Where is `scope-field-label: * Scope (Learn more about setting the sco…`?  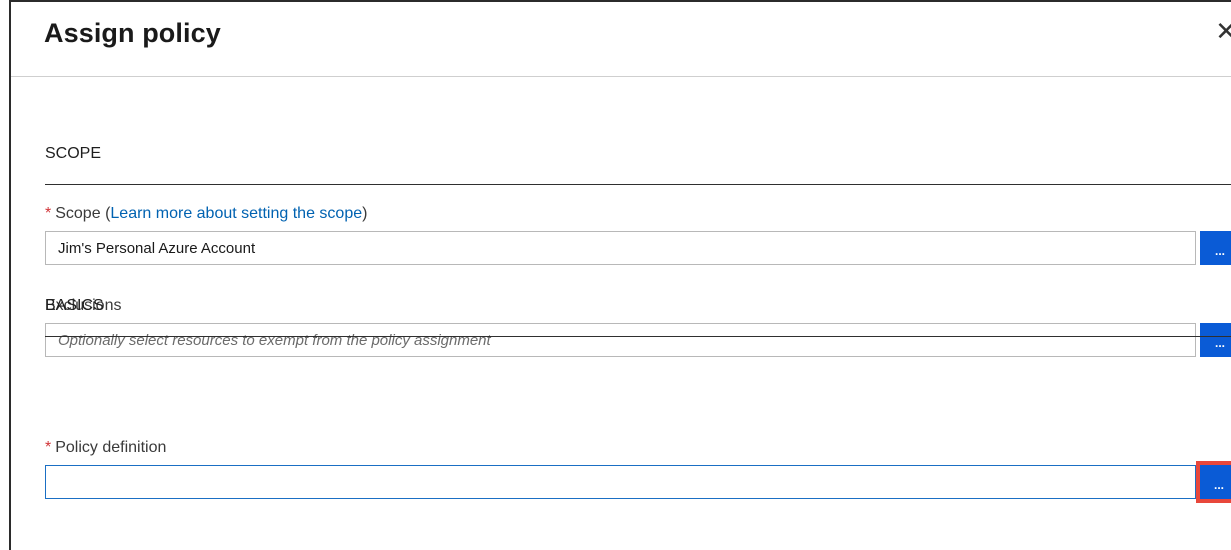
scope-field-label: * Scope (Learn more about setting the sco… is located at coordinates (206, 214).